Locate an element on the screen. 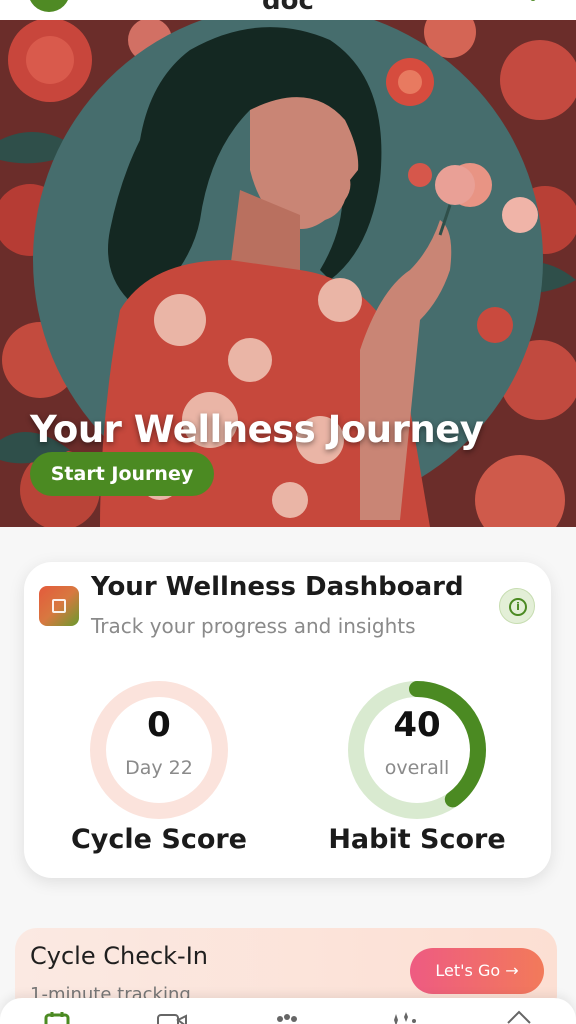 The image size is (576, 1024). dashboard-title: Your Wellness Dashboard is located at coordinates (277, 587).